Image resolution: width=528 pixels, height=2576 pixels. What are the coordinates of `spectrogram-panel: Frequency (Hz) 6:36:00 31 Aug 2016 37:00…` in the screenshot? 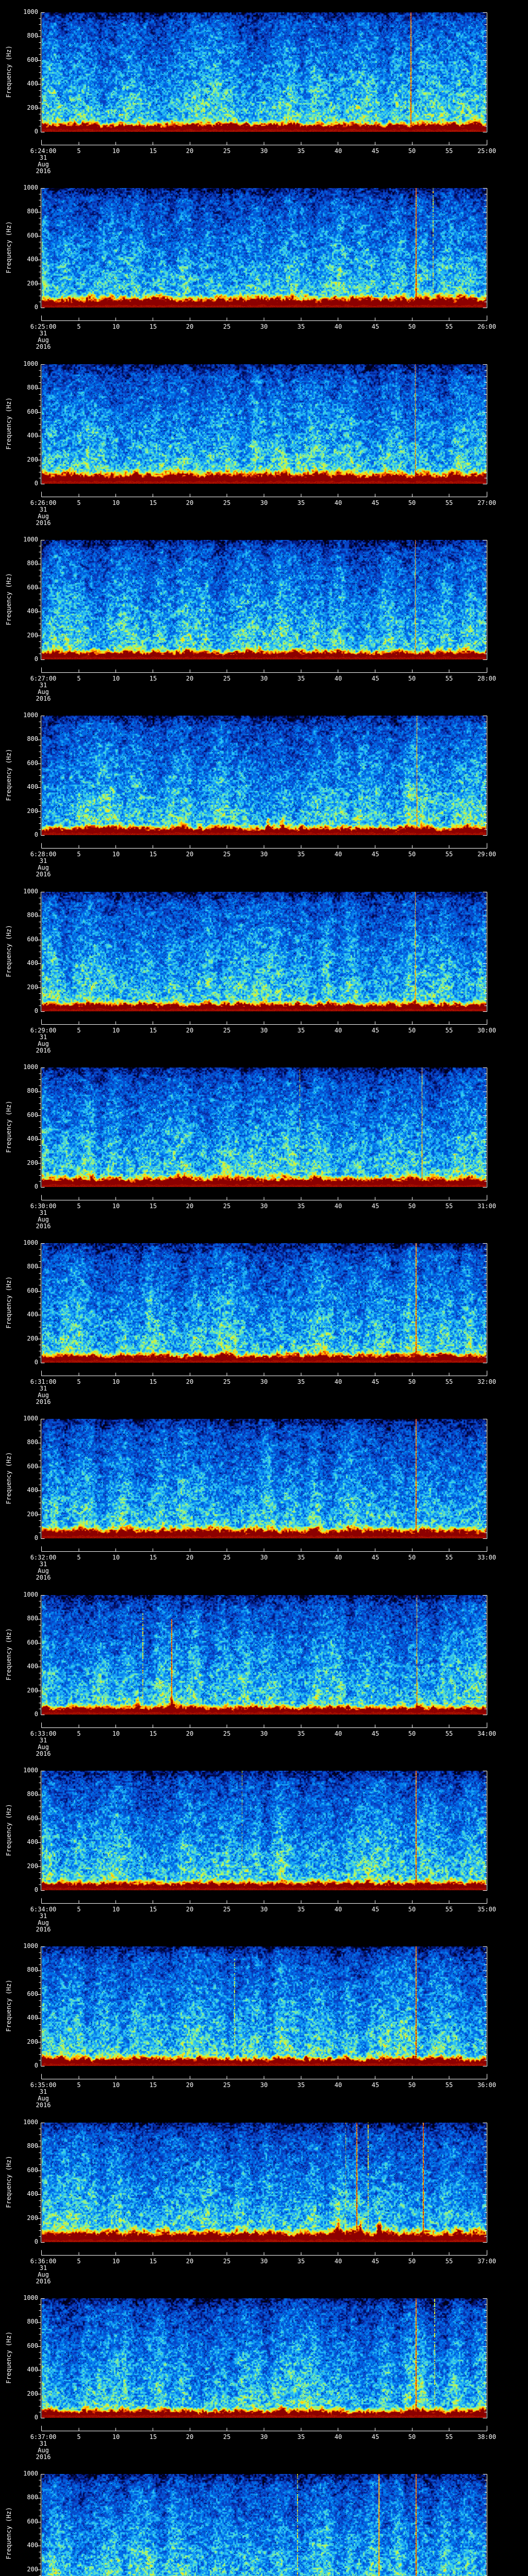 It's located at (264, 2198).